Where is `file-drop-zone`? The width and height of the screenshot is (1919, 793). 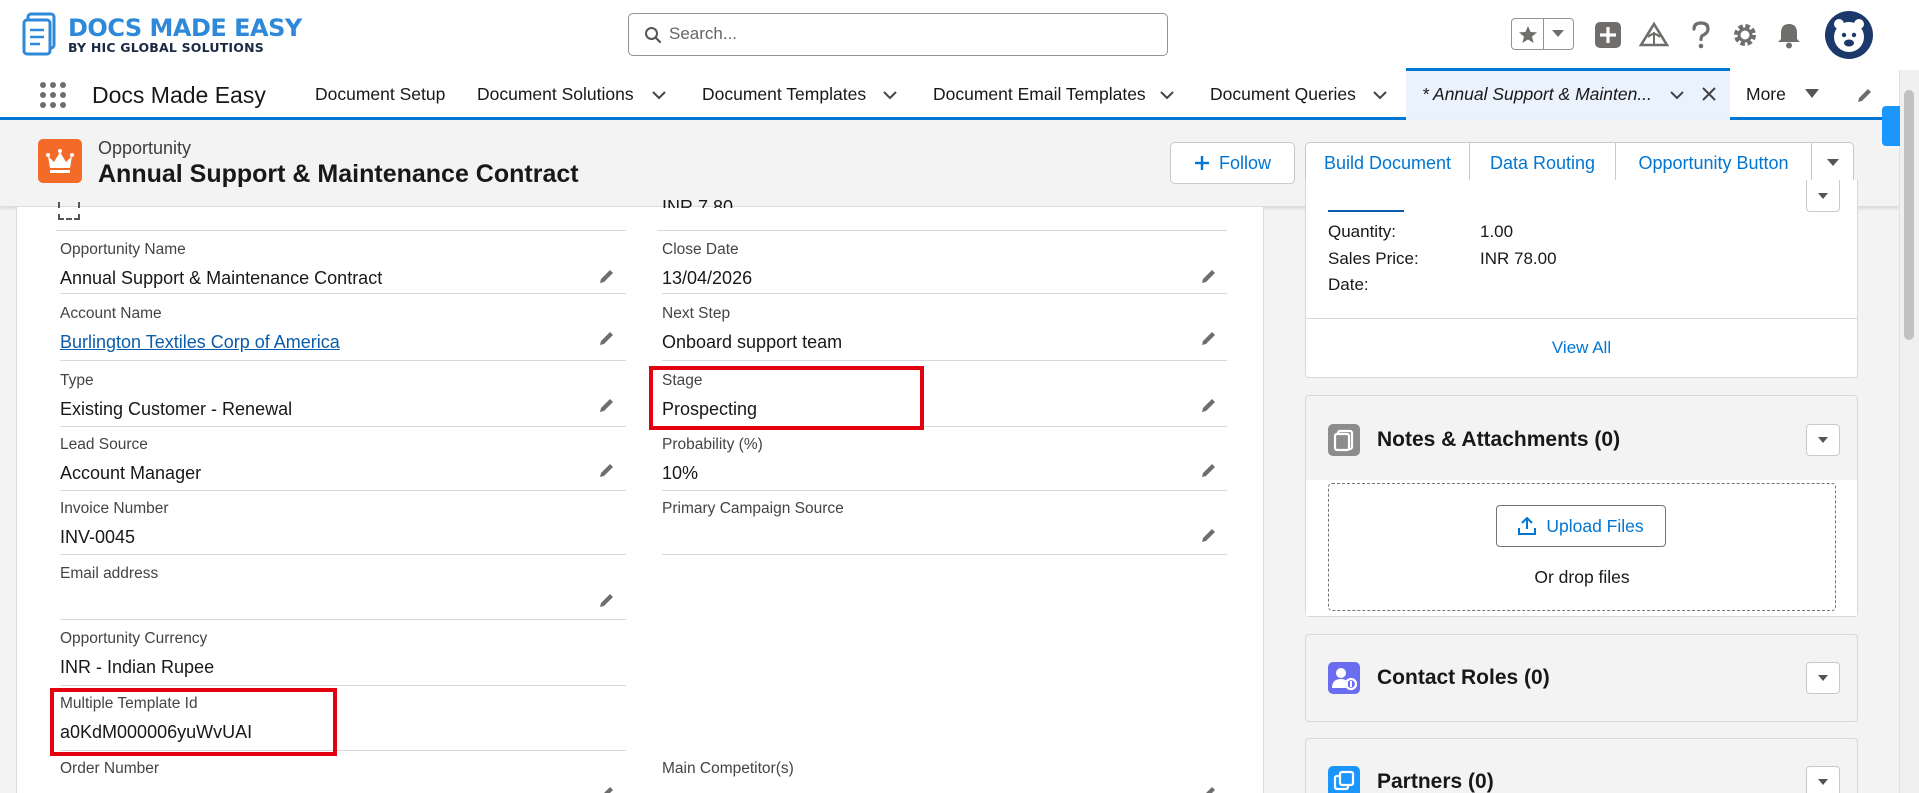
file-drop-zone is located at coordinates (1582, 547).